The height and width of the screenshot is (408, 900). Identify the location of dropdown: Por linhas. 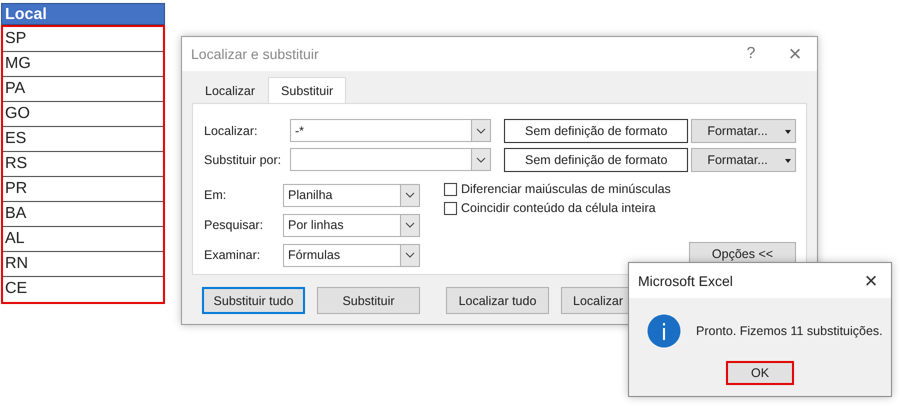
(351, 225).